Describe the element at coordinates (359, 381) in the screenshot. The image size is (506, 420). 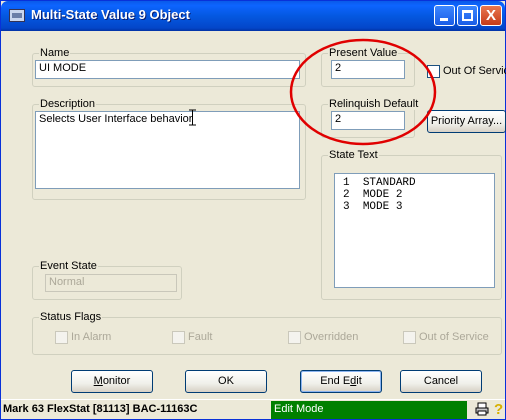
I see `end-edit-label-rest: it` at that location.